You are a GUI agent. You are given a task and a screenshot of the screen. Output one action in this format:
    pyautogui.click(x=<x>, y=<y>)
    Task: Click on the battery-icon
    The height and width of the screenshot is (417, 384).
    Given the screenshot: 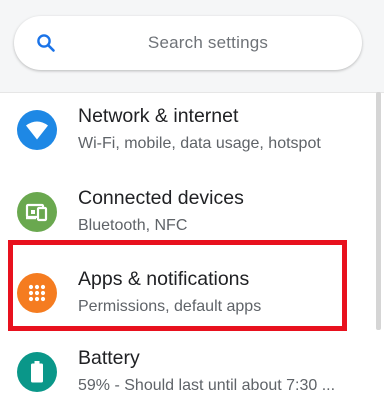 What is the action you would take?
    pyautogui.click(x=37, y=372)
    